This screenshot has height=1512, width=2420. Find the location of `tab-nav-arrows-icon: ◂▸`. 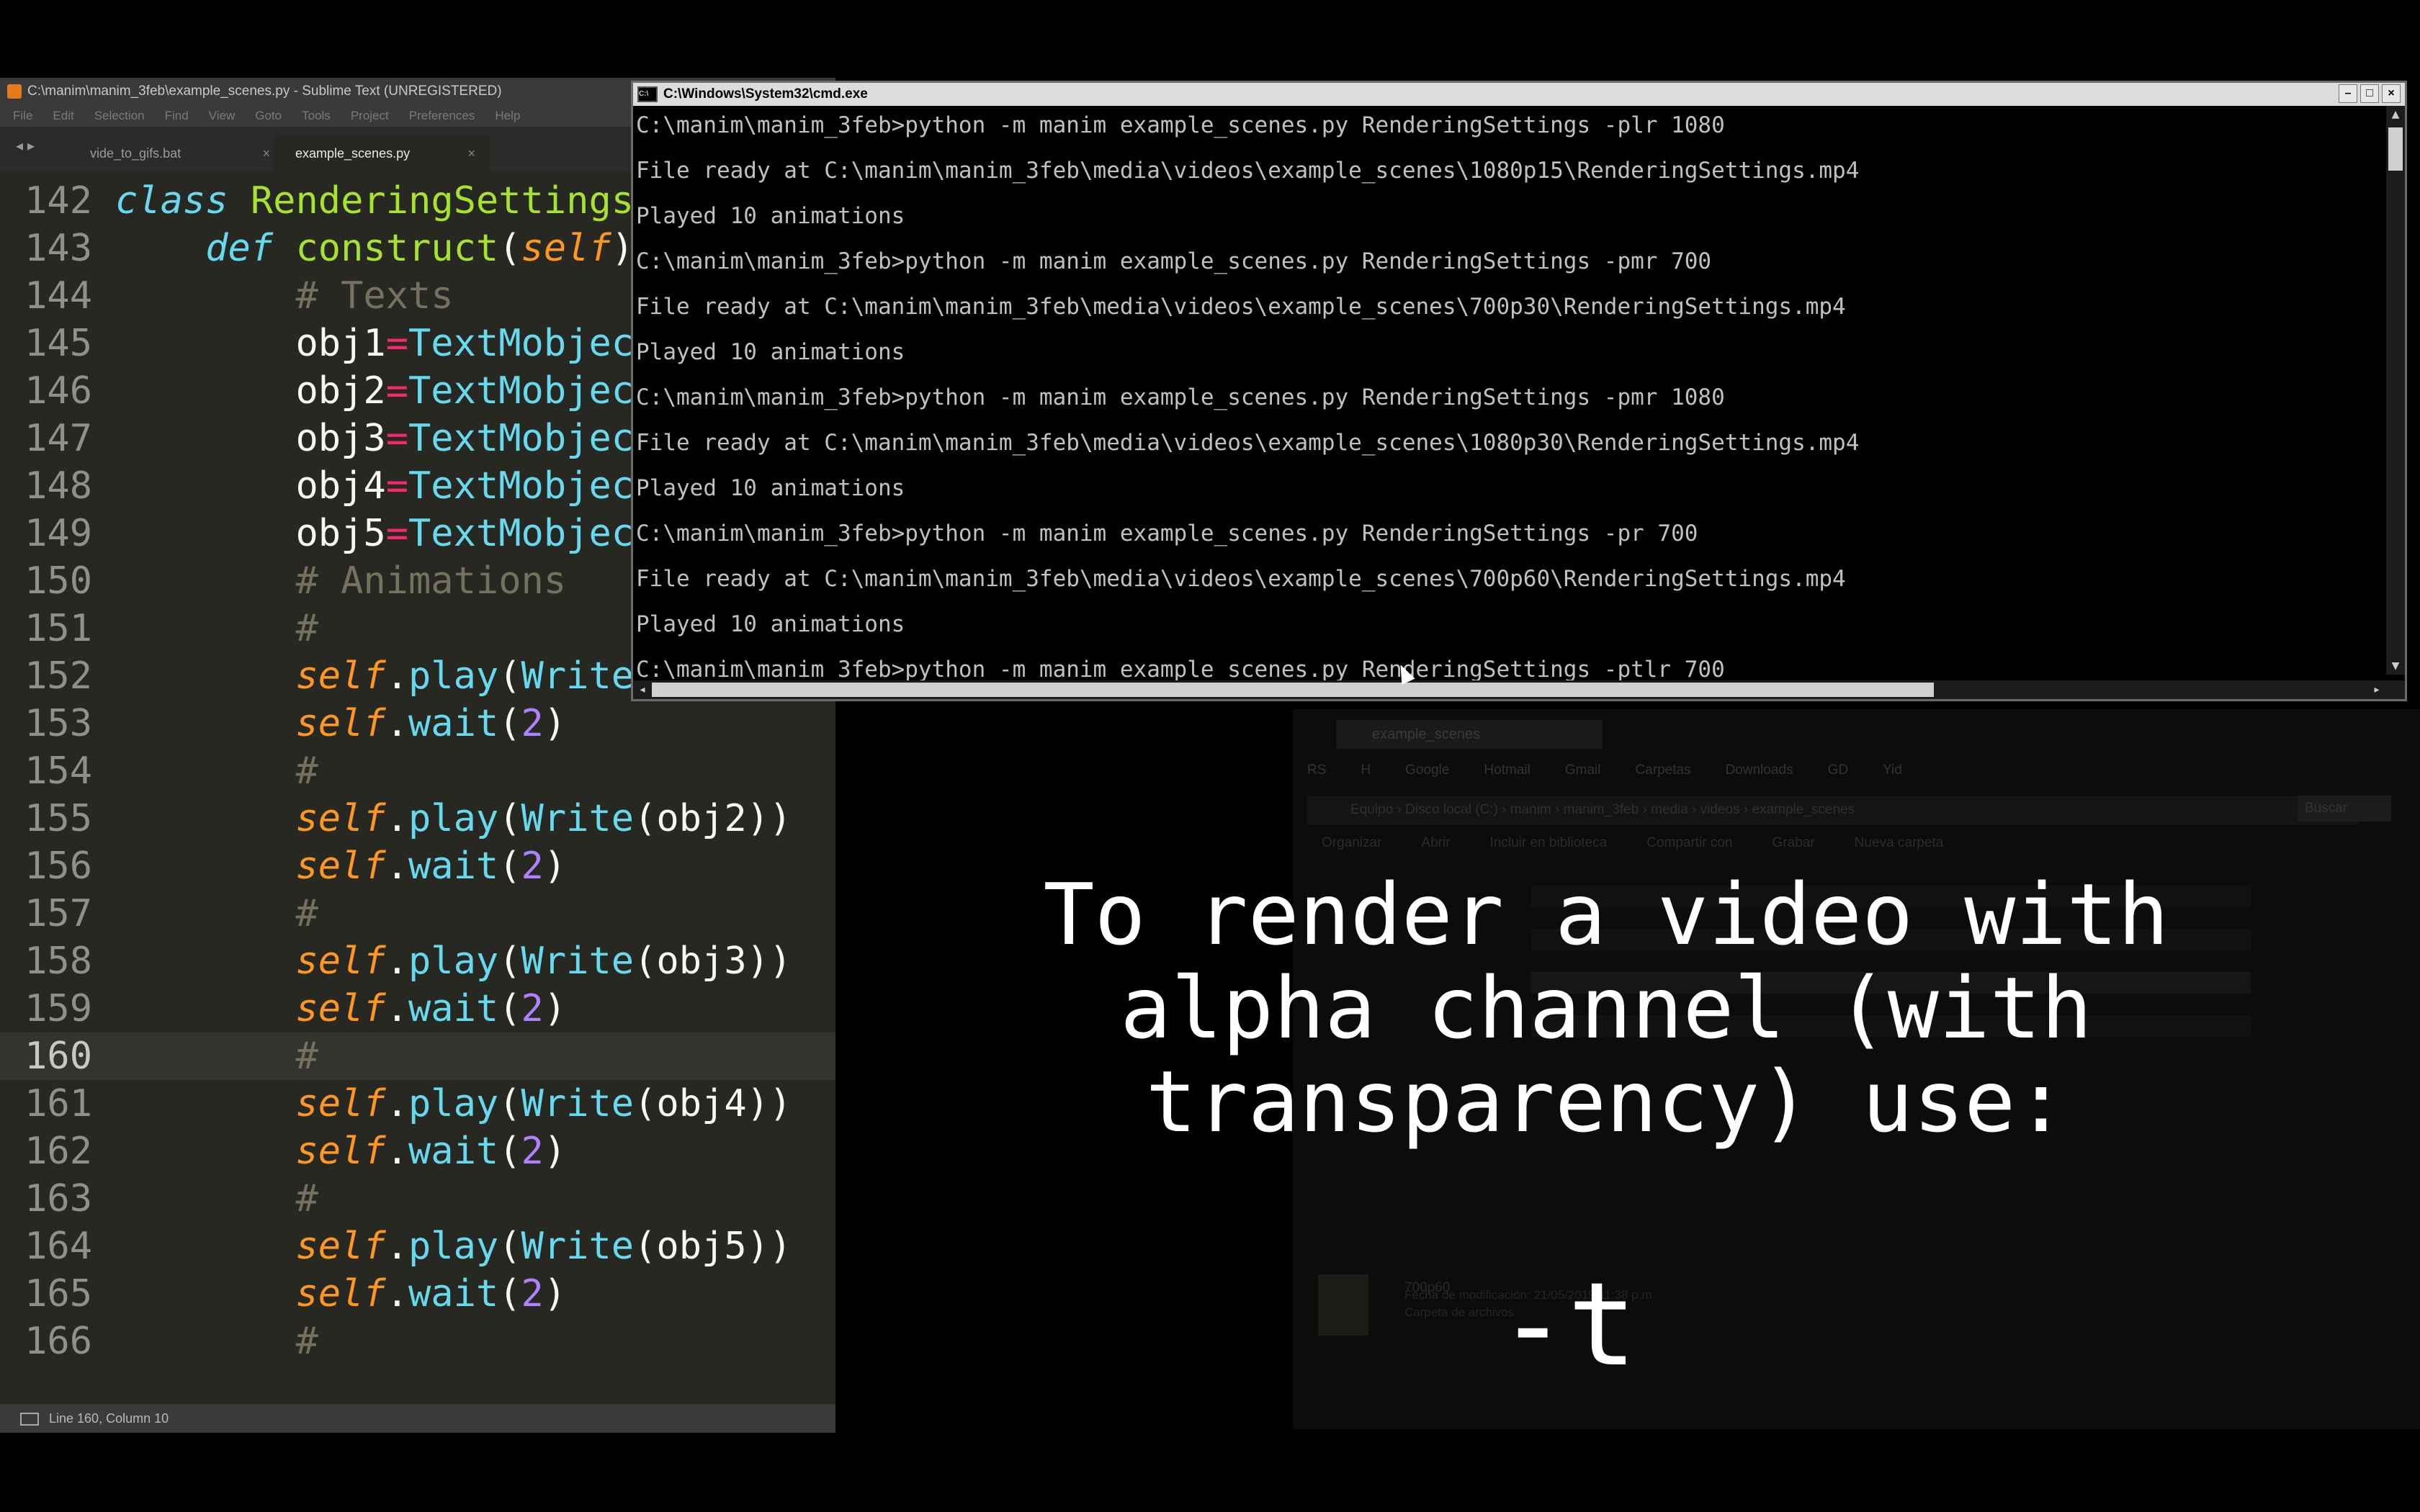

tab-nav-arrows-icon: ◂▸ is located at coordinates (27, 145).